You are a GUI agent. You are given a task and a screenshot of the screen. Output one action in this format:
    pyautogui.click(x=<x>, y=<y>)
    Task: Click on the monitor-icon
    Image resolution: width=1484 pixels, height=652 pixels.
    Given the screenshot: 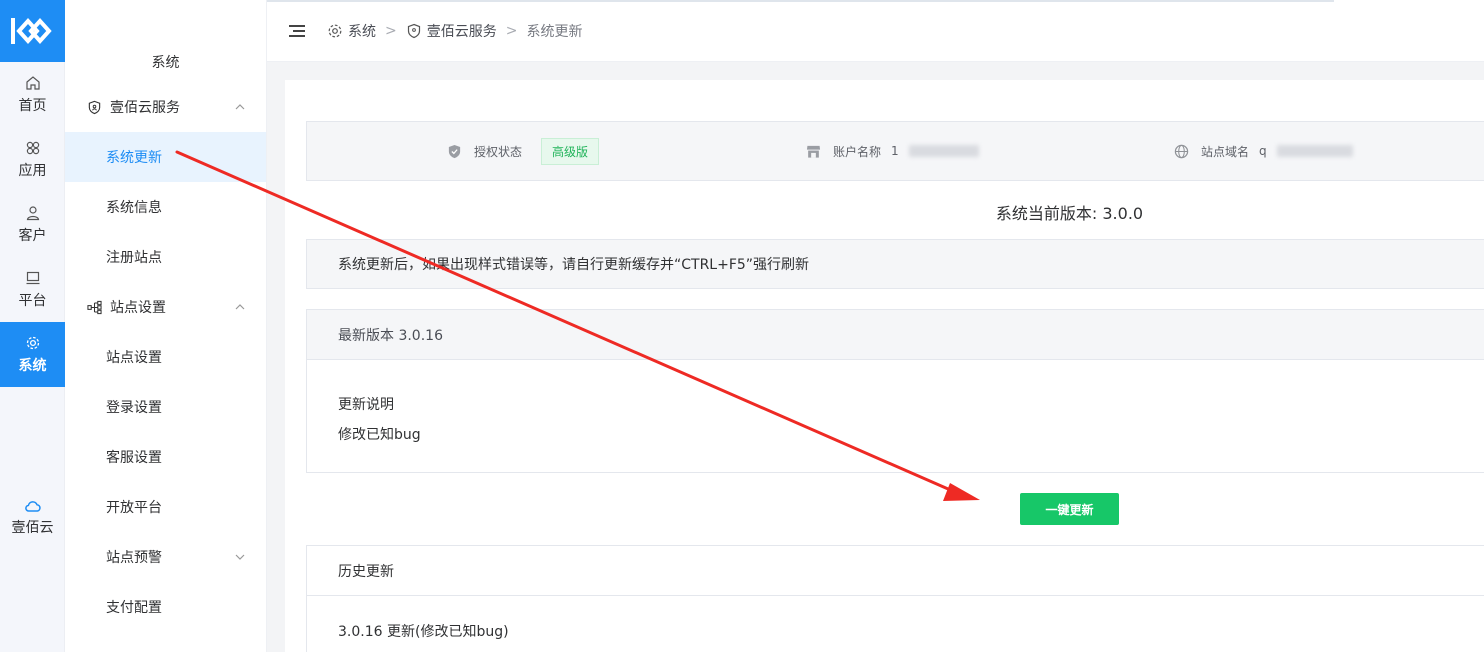 What is the action you would take?
    pyautogui.click(x=32, y=277)
    